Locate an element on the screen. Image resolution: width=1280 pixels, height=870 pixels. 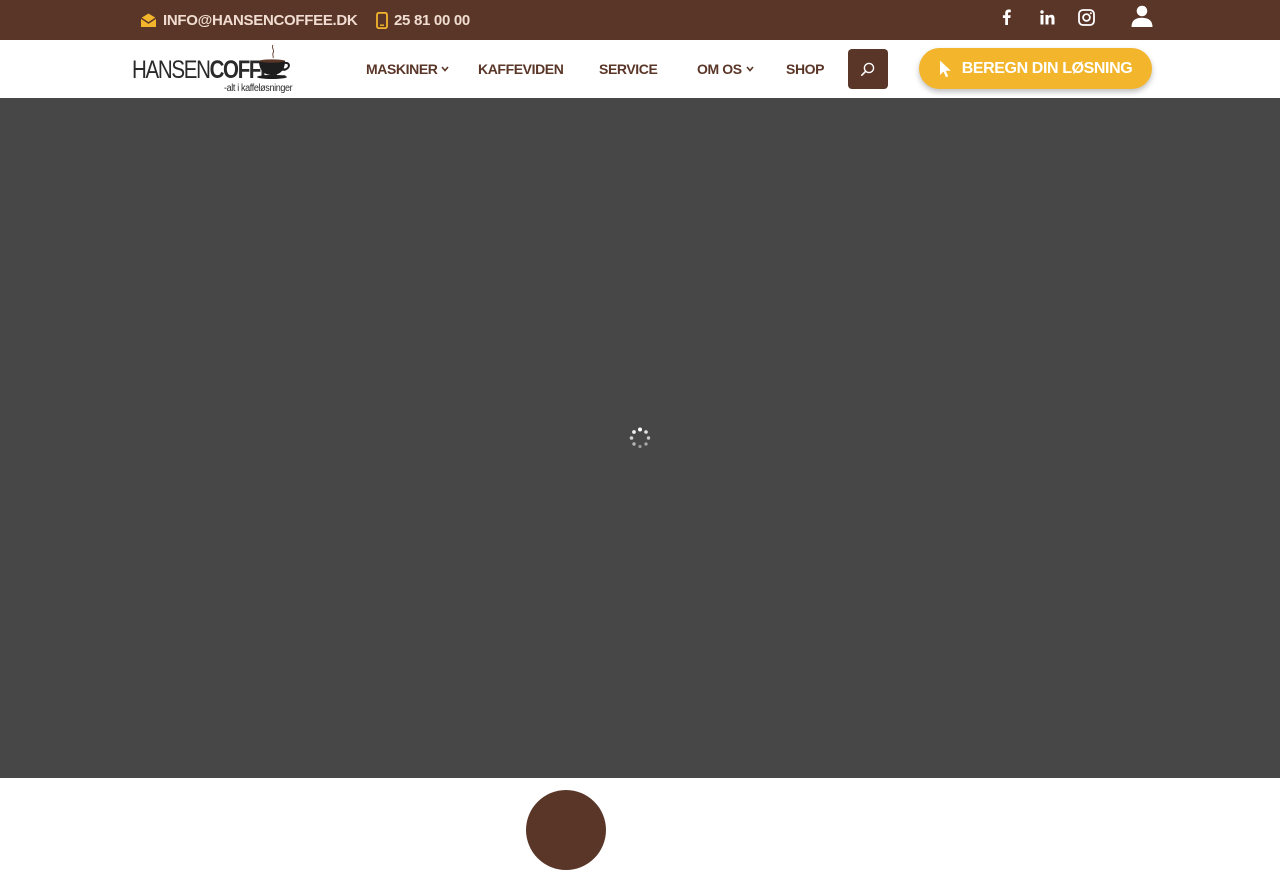
logo-text-hansen: HANSEN is located at coordinates (171, 70).